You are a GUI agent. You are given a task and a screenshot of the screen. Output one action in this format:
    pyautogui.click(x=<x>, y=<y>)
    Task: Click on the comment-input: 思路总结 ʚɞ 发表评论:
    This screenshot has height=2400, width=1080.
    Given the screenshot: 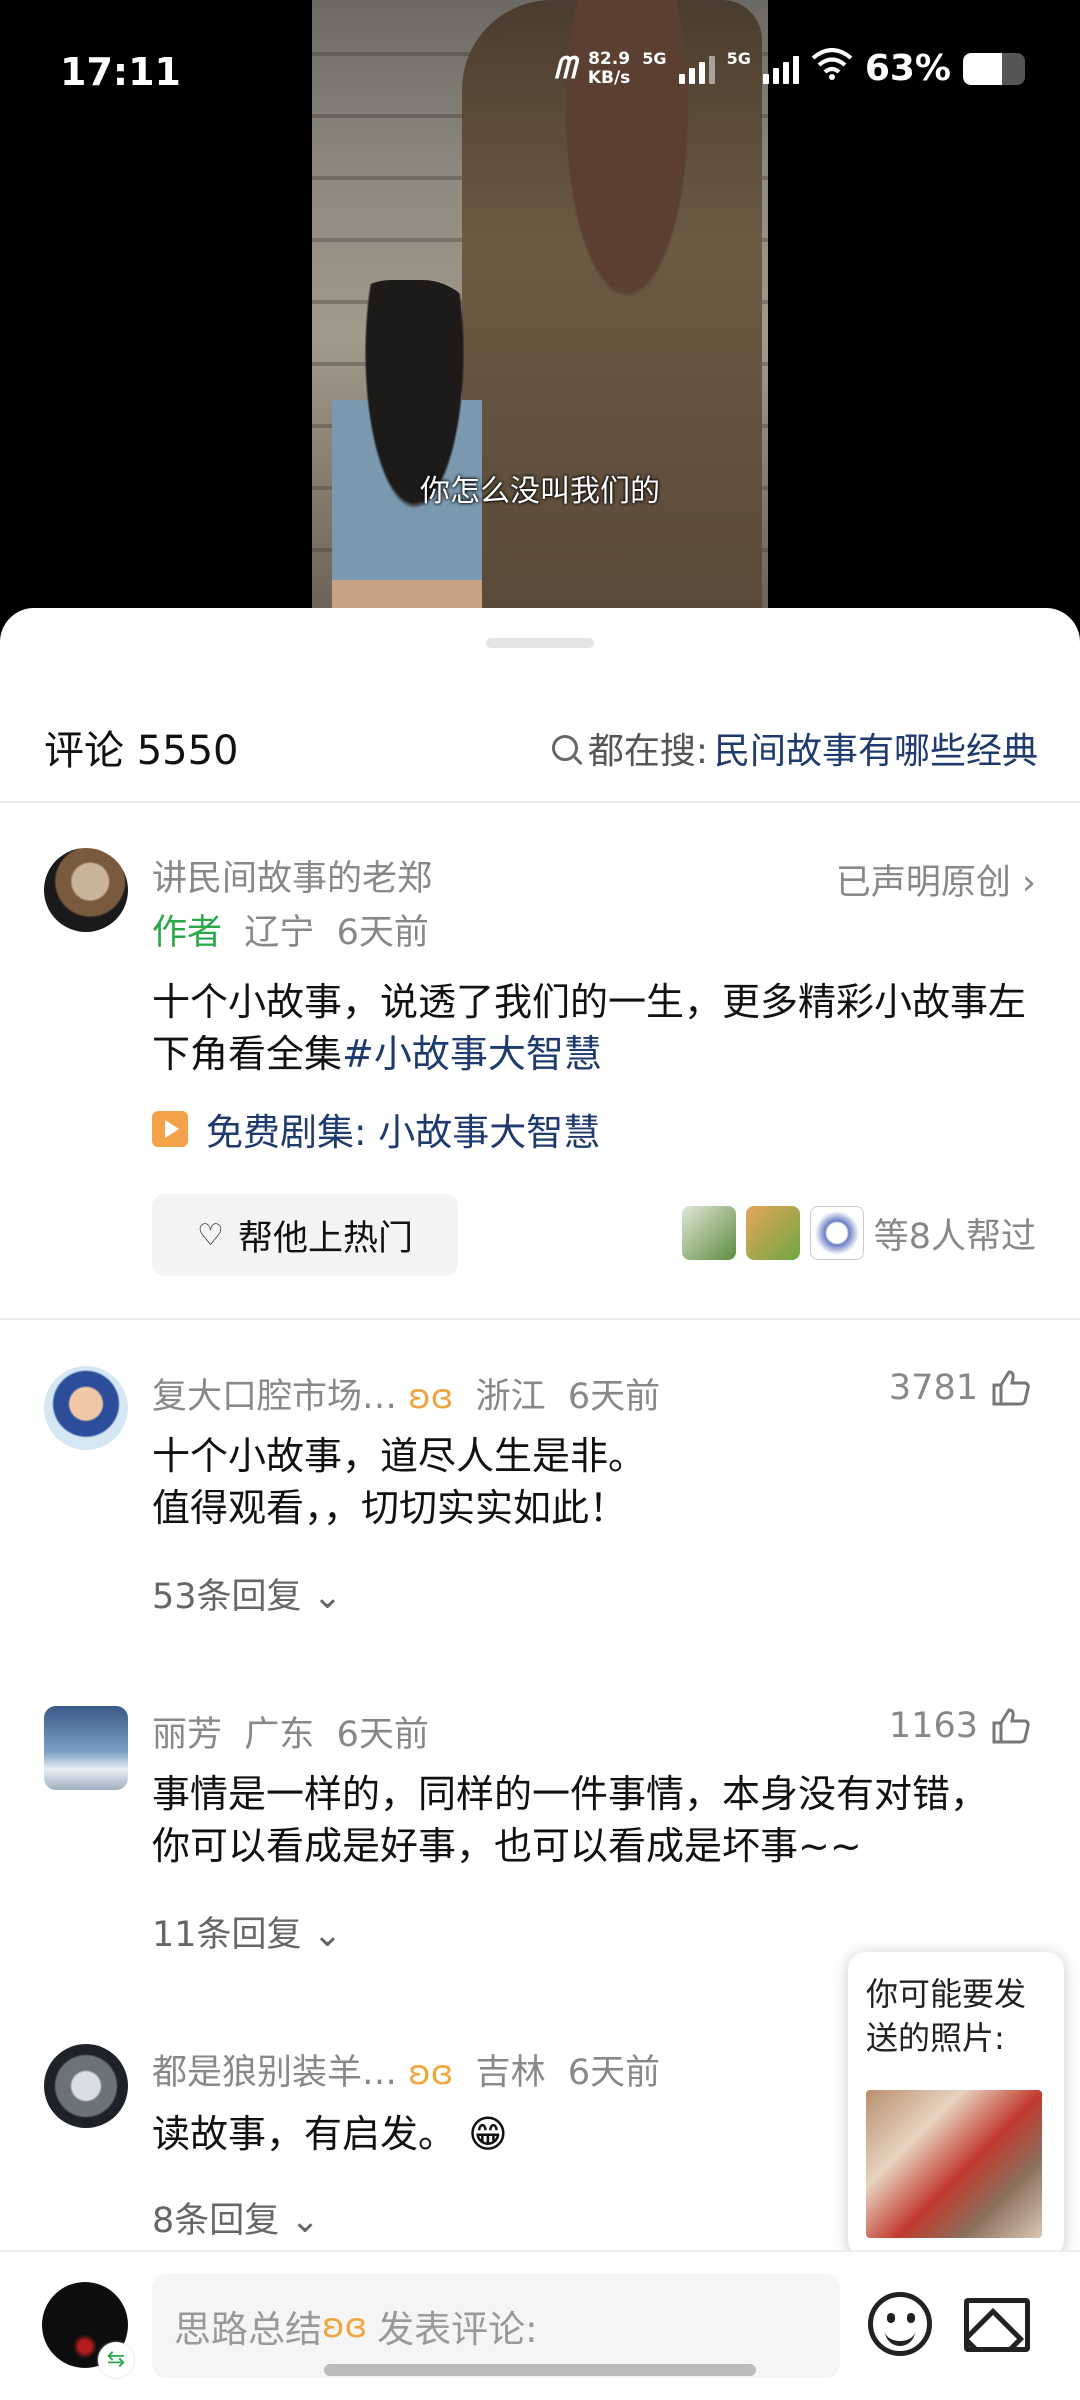 What is the action you would take?
    pyautogui.click(x=496, y=2326)
    